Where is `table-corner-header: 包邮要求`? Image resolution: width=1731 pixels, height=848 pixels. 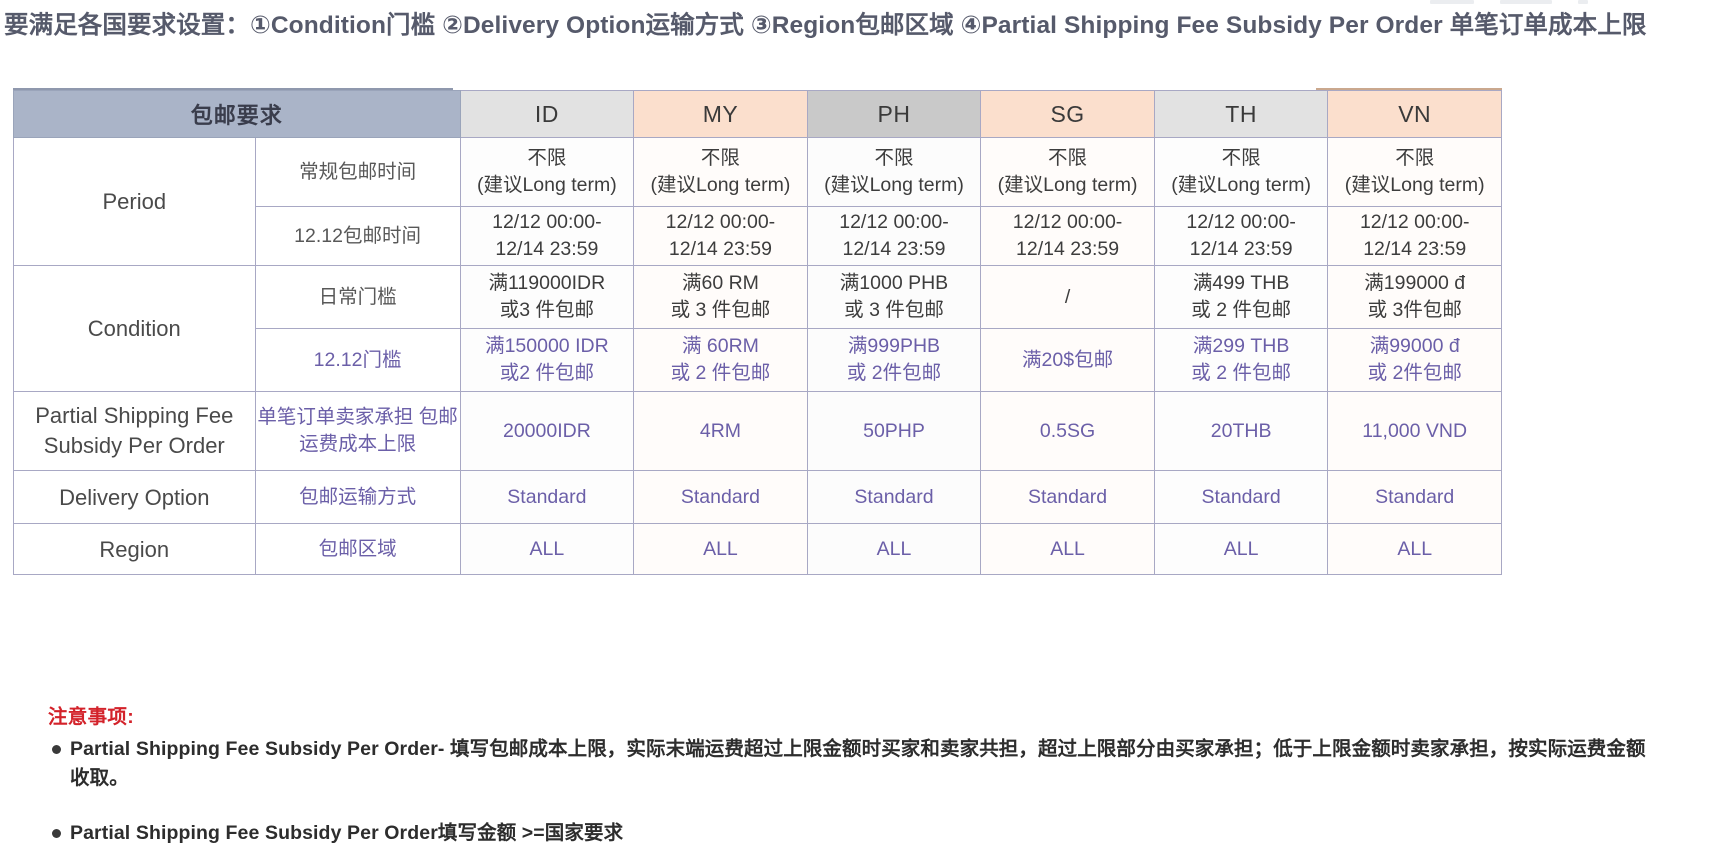
table-corner-header: 包邮要求 is located at coordinates (237, 114).